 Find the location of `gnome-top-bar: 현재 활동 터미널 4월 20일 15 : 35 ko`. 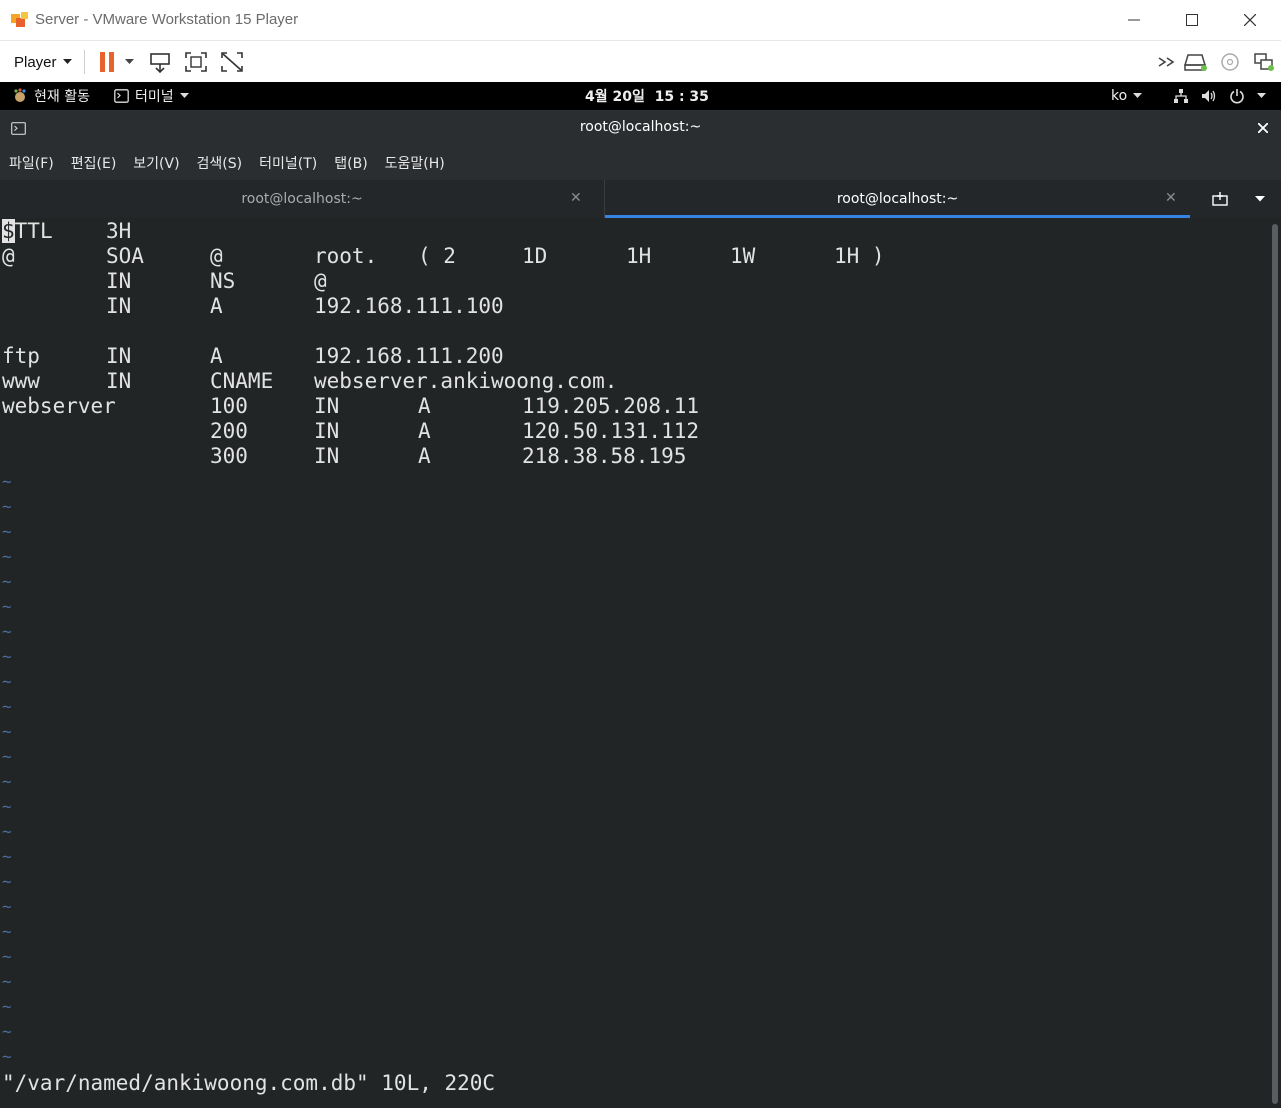

gnome-top-bar: 현재 활동 터미널 4월 20일 15 : 35 ko is located at coordinates (640, 96).